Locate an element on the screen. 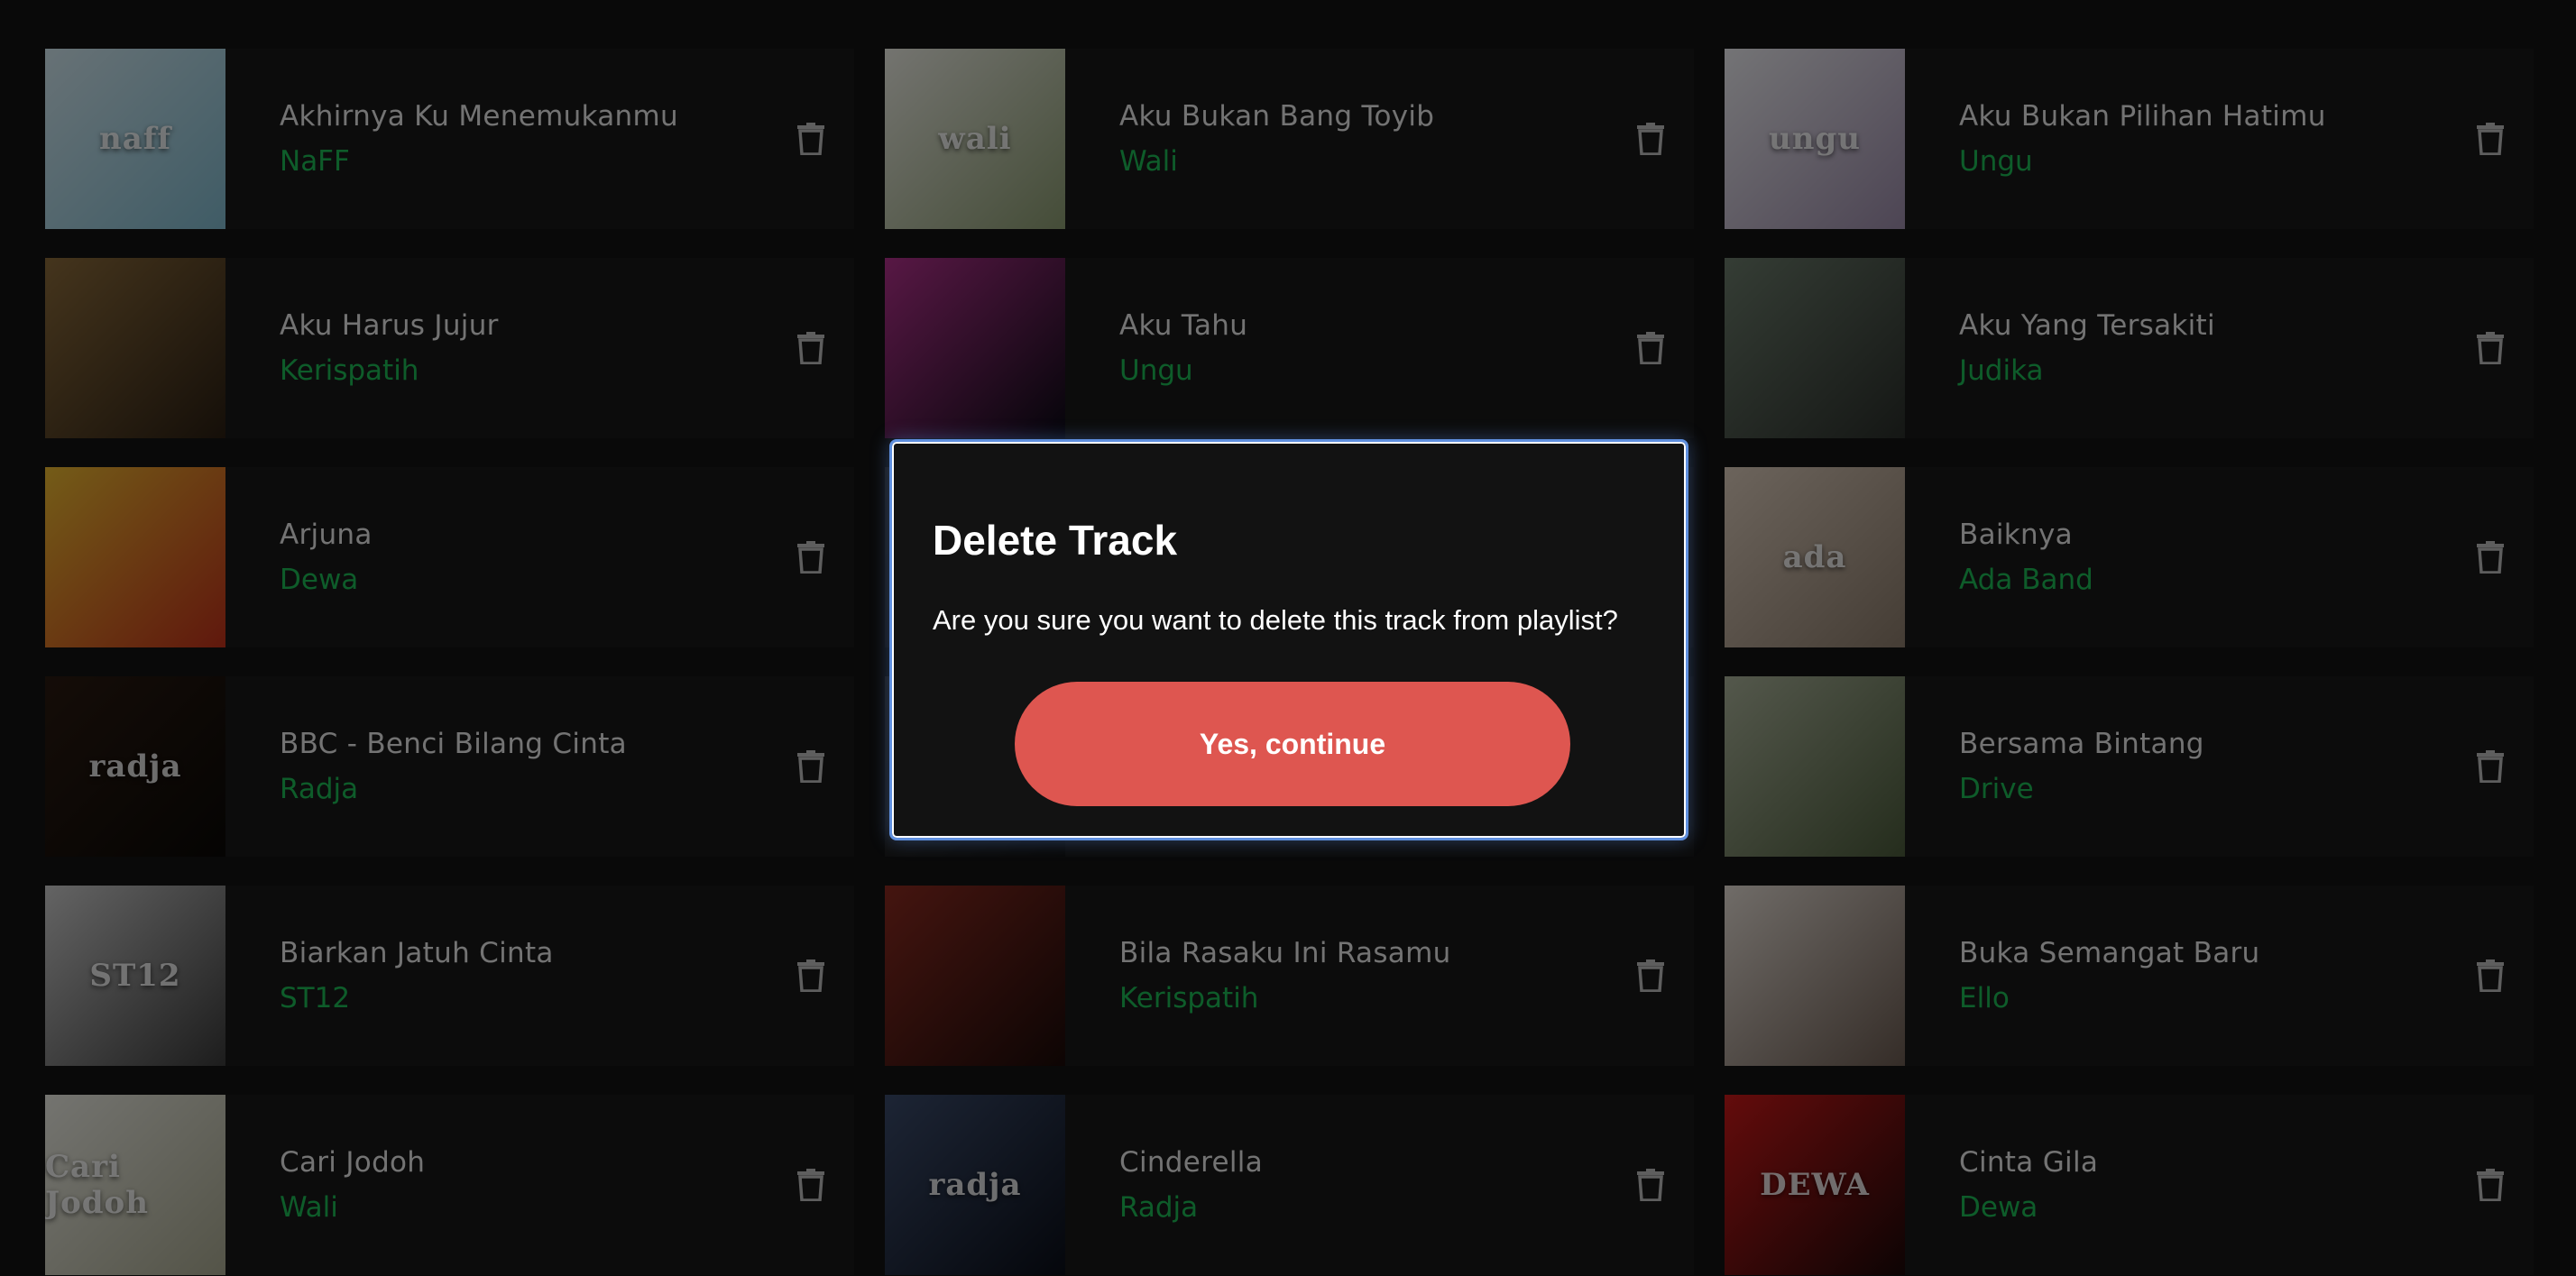 This screenshot has width=2576, height=1276. confirm-delete-button: Yes, continue is located at coordinates (1293, 744).